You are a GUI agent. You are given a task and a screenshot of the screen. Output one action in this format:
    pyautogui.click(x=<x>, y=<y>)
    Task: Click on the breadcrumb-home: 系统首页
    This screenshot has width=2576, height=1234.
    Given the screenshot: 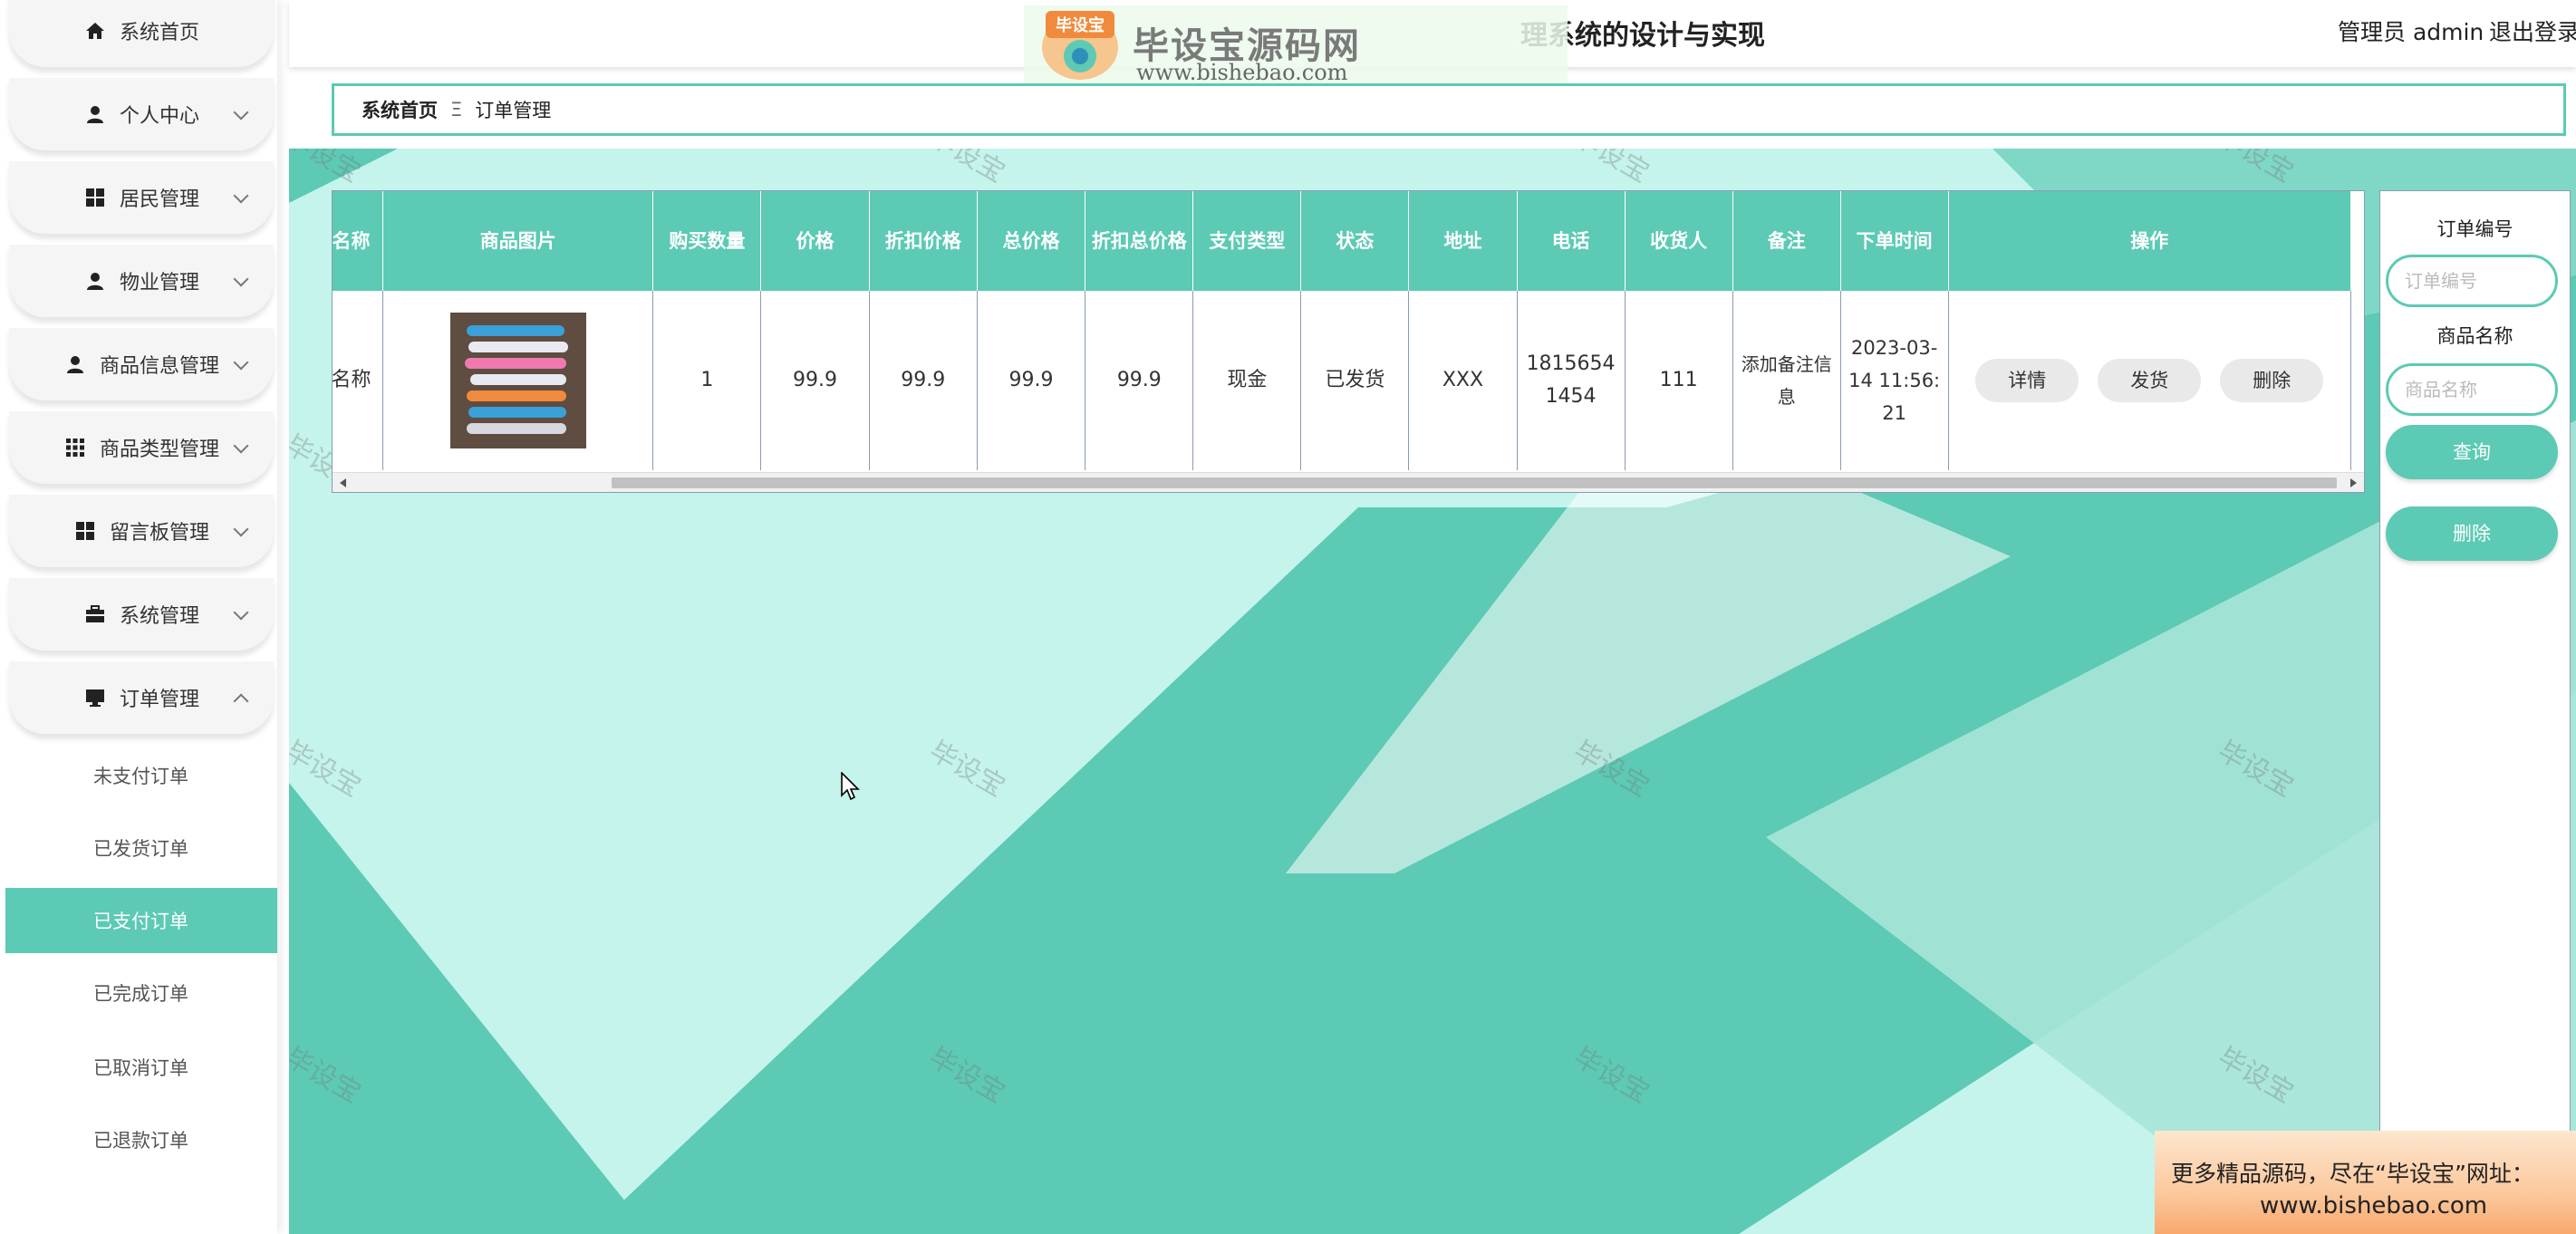 What is the action you would take?
    pyautogui.click(x=400, y=110)
    